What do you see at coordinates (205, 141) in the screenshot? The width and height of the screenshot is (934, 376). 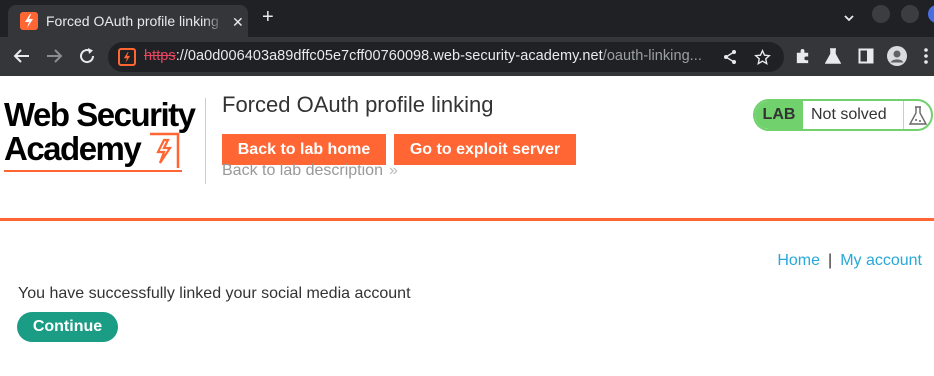 I see `header-divider` at bounding box center [205, 141].